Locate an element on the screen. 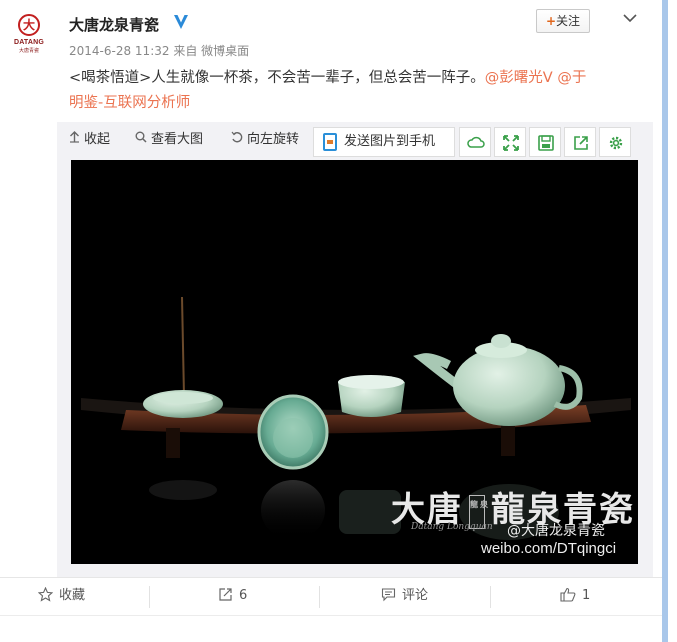  favorite-button: 收藏 is located at coordinates (61, 597).